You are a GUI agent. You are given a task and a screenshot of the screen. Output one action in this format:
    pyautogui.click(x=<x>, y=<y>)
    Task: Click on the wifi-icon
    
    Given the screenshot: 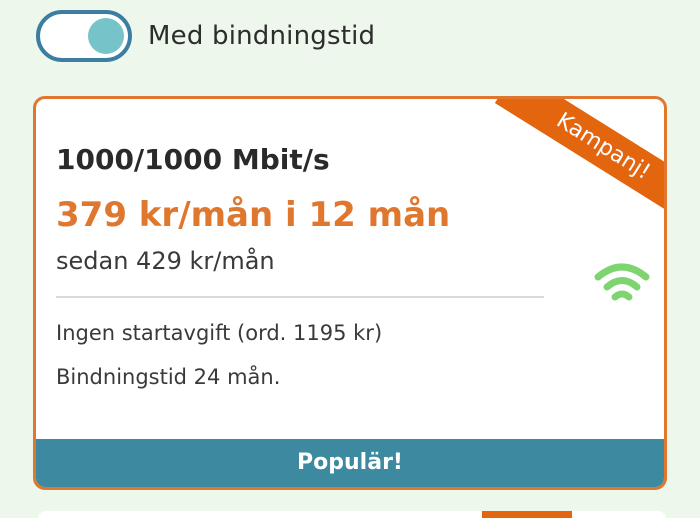 What is the action you would take?
    pyautogui.click(x=622, y=282)
    